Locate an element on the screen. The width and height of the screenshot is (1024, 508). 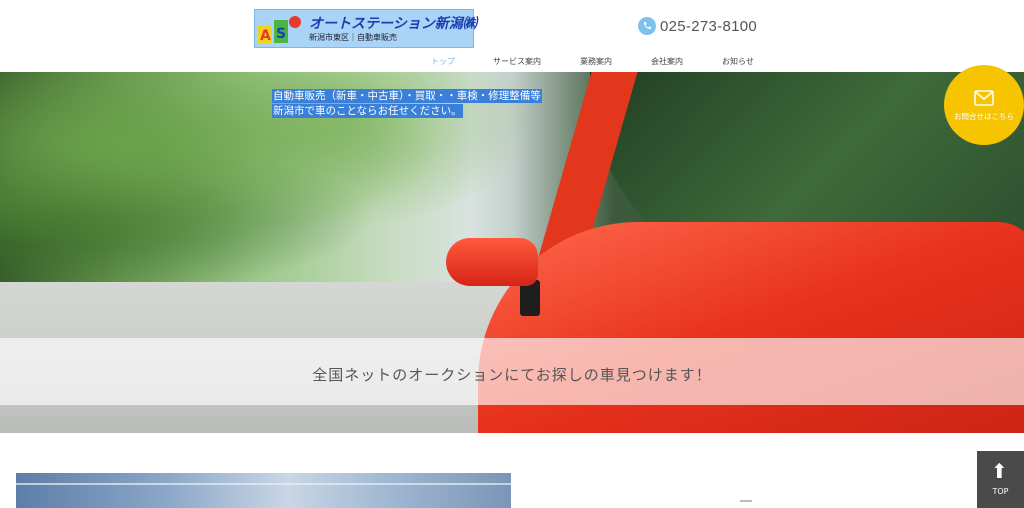
scroll-top-label: TOP is located at coordinates (1000, 491).